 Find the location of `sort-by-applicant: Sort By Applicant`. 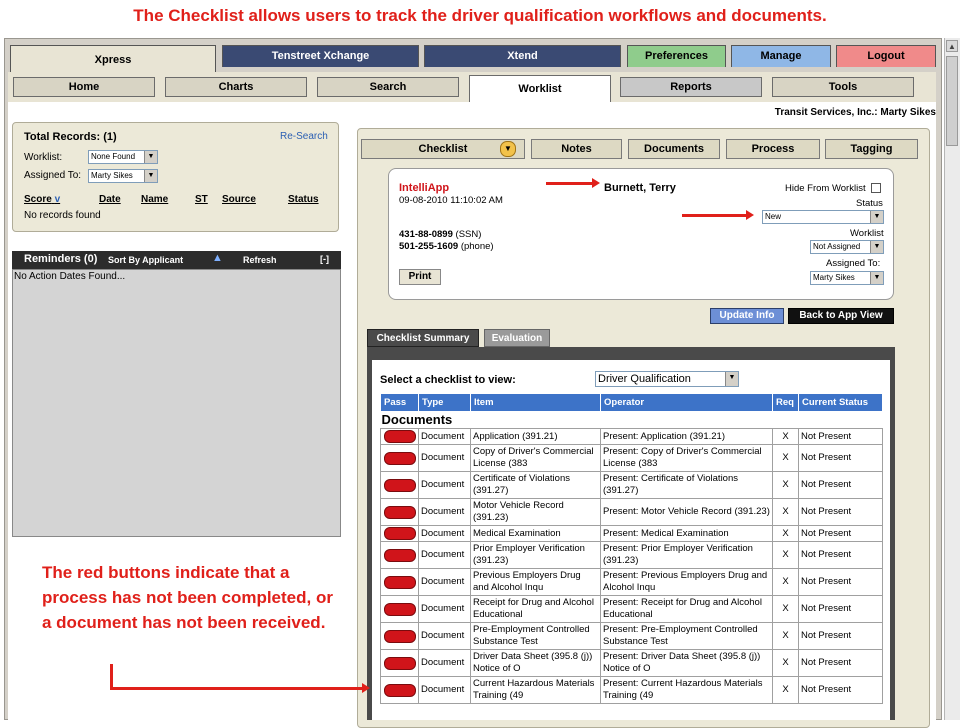

sort-by-applicant: Sort By Applicant is located at coordinates (145, 260).